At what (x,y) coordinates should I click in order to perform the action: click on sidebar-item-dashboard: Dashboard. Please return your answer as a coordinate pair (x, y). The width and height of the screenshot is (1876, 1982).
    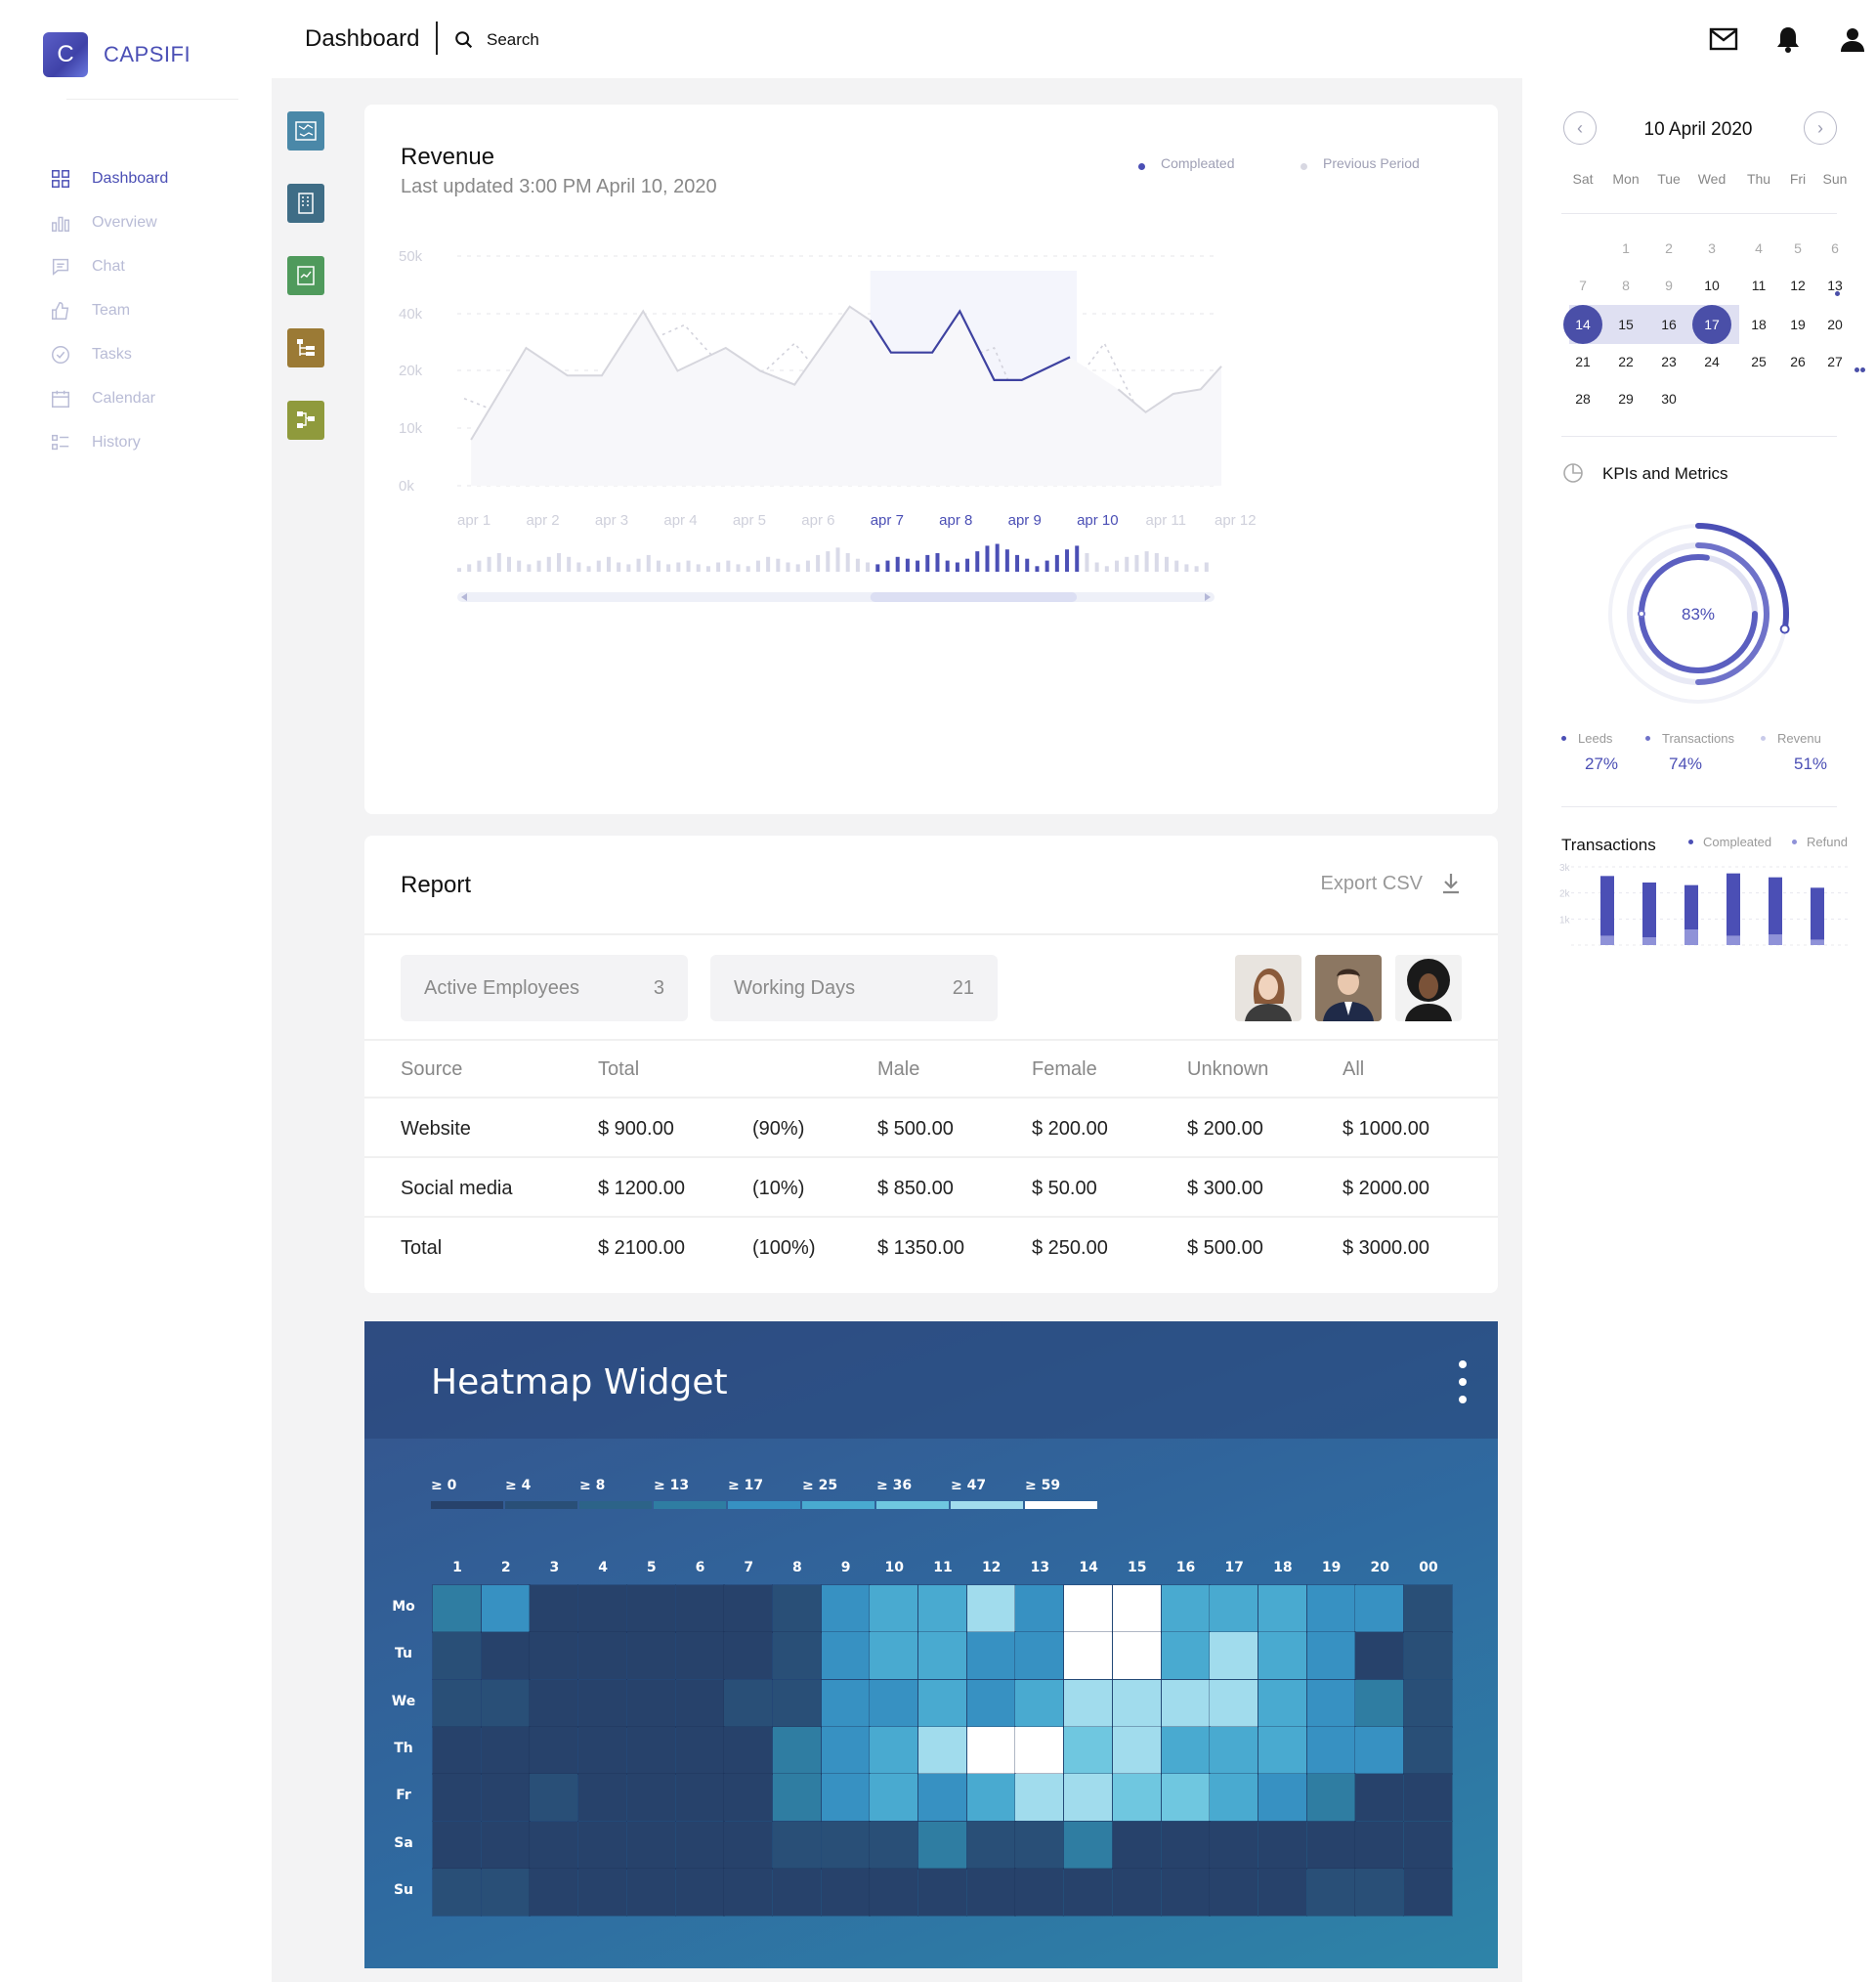
    Looking at the image, I should click on (108, 178).